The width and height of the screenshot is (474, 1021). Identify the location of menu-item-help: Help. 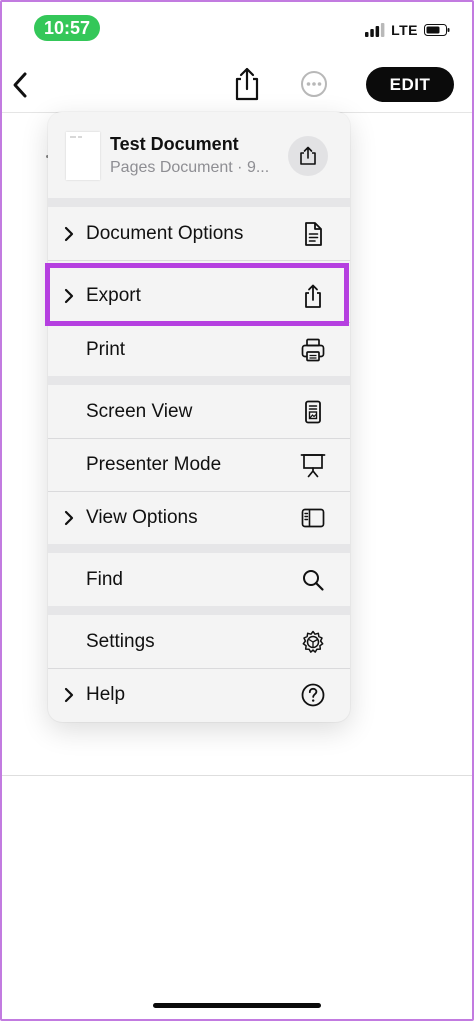
(199, 695).